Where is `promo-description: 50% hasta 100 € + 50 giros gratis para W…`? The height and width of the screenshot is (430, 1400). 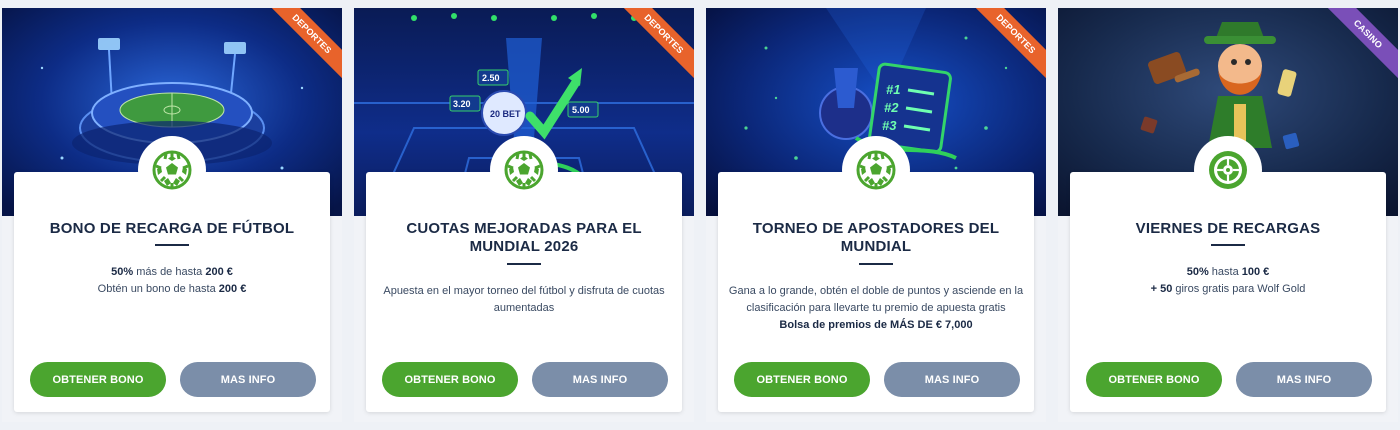 promo-description: 50% hasta 100 € + 50 giros gratis para W… is located at coordinates (1228, 281).